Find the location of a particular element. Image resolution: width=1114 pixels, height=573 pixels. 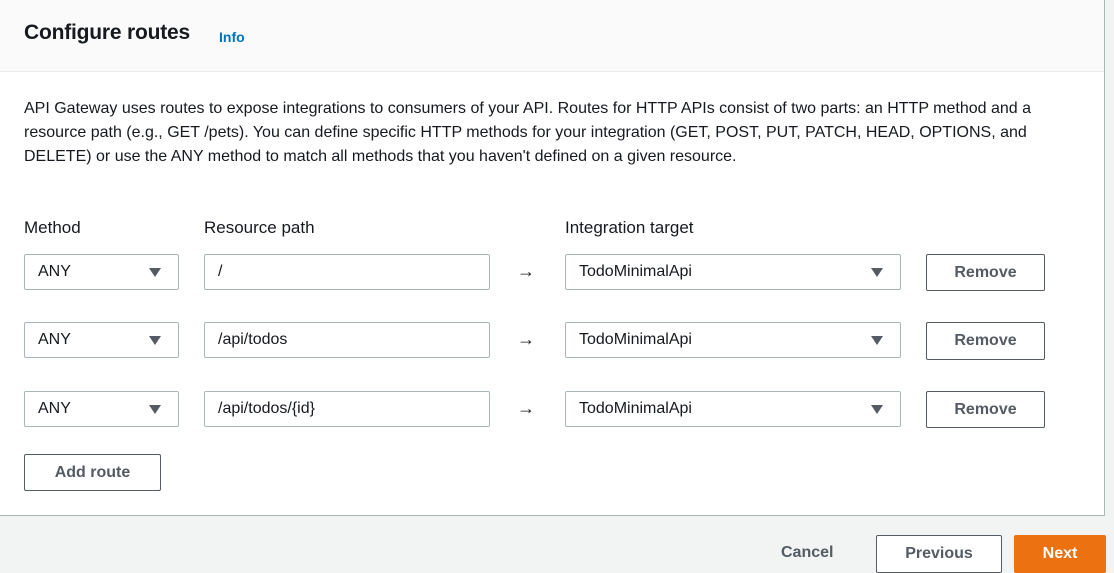

route-3-target-value: TodoMinimalApi is located at coordinates (635, 408).